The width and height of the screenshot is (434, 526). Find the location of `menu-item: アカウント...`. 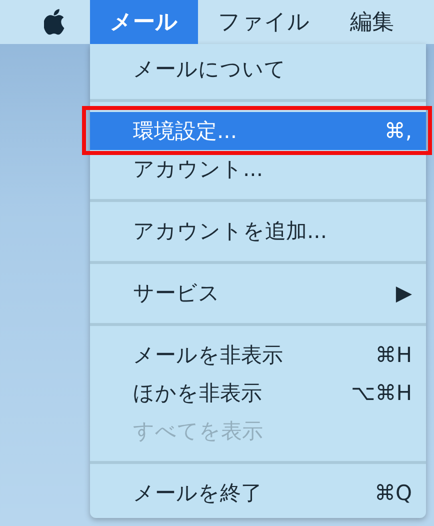

menu-item: アカウント... is located at coordinates (258, 169).